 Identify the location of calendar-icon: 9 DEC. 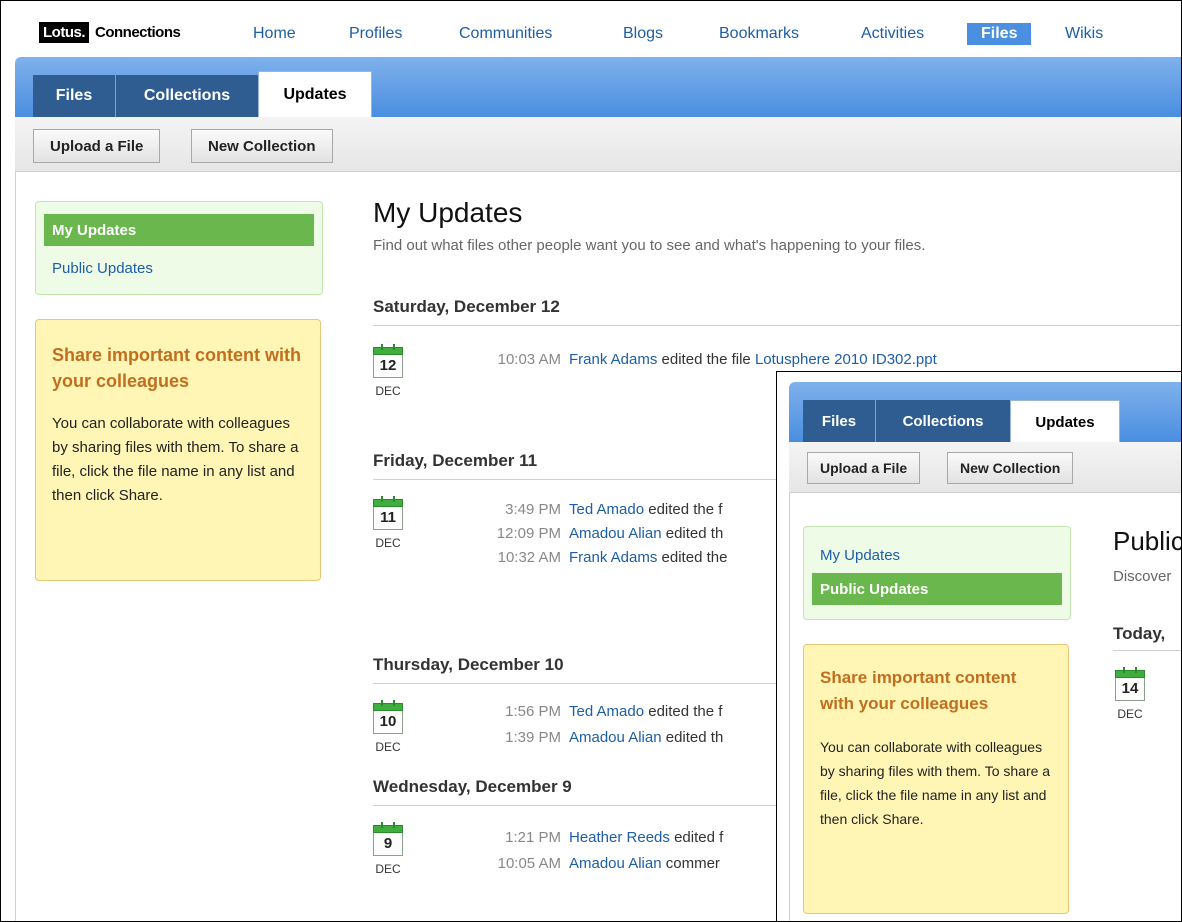
(388, 849).